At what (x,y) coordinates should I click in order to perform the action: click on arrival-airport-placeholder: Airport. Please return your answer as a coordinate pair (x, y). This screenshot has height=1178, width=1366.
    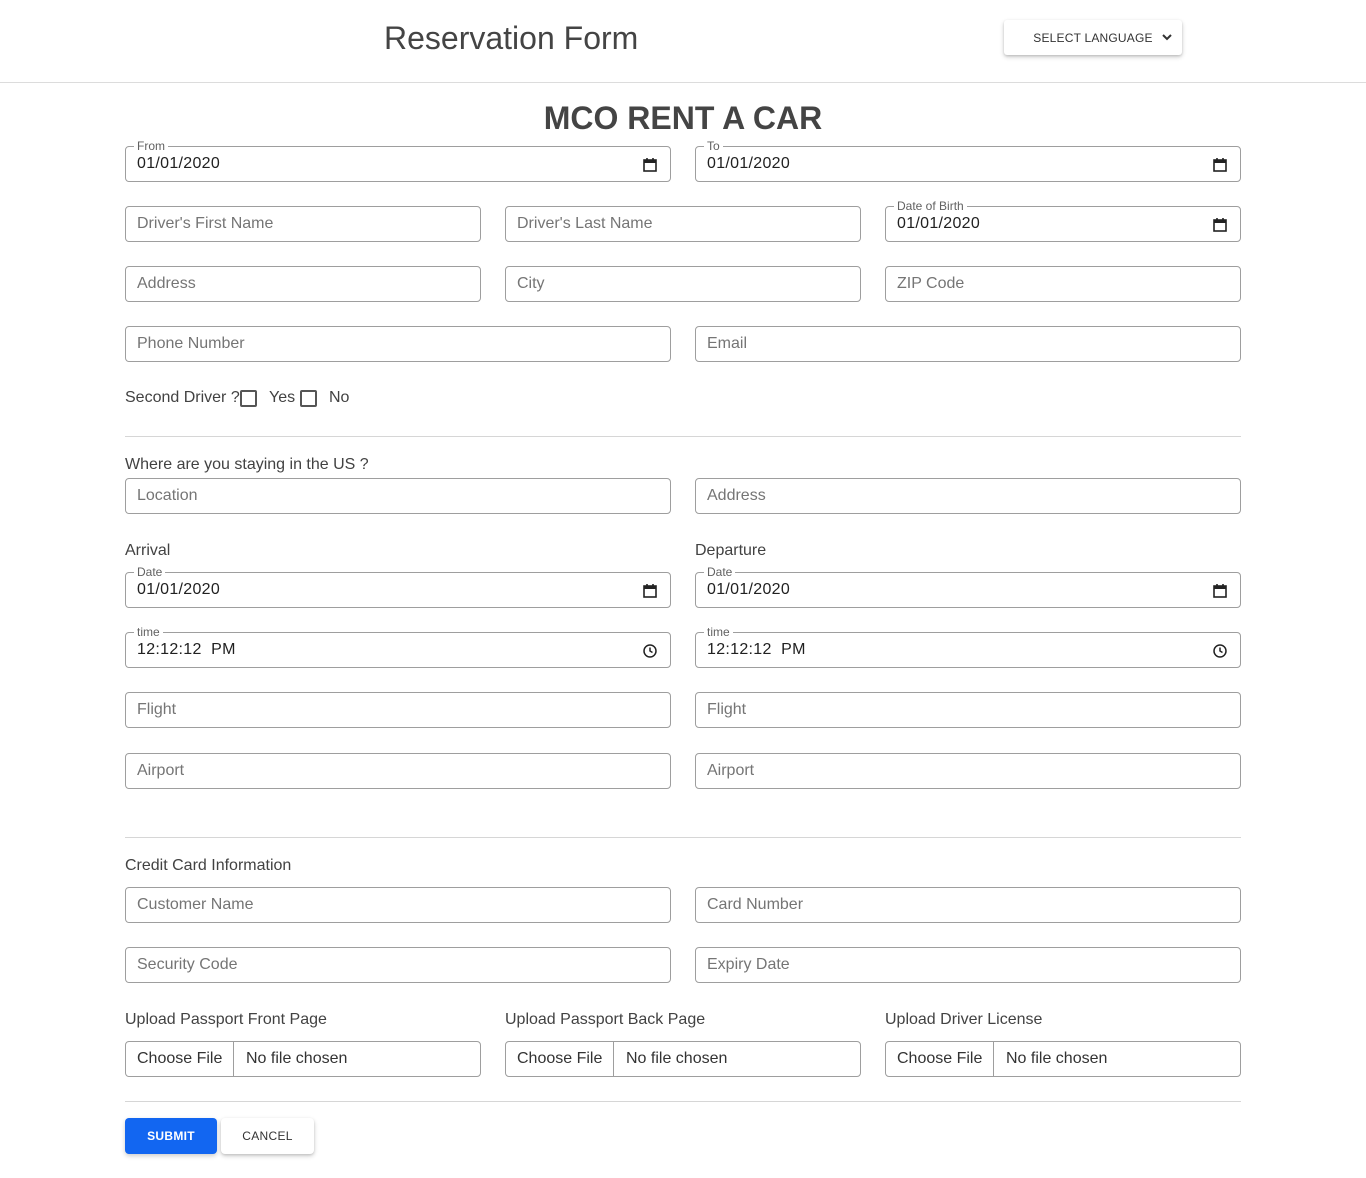
    Looking at the image, I should click on (161, 770).